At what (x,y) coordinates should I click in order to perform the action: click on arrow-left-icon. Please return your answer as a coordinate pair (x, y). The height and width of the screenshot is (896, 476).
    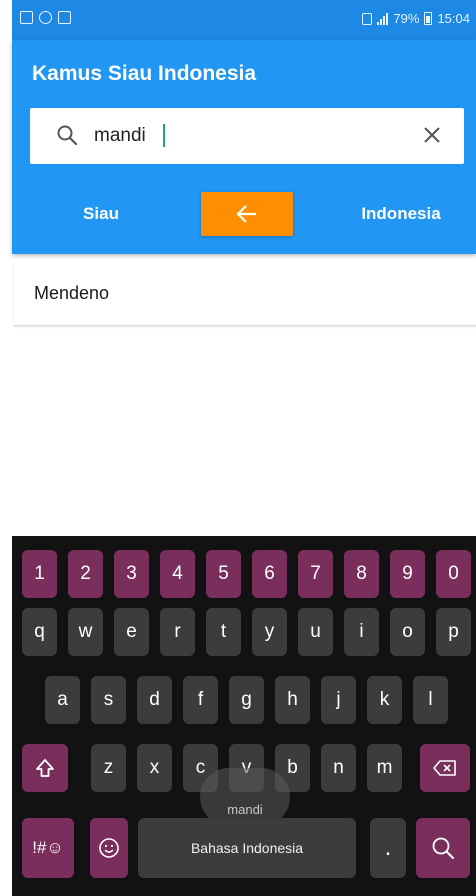
    Looking at the image, I should click on (246, 214).